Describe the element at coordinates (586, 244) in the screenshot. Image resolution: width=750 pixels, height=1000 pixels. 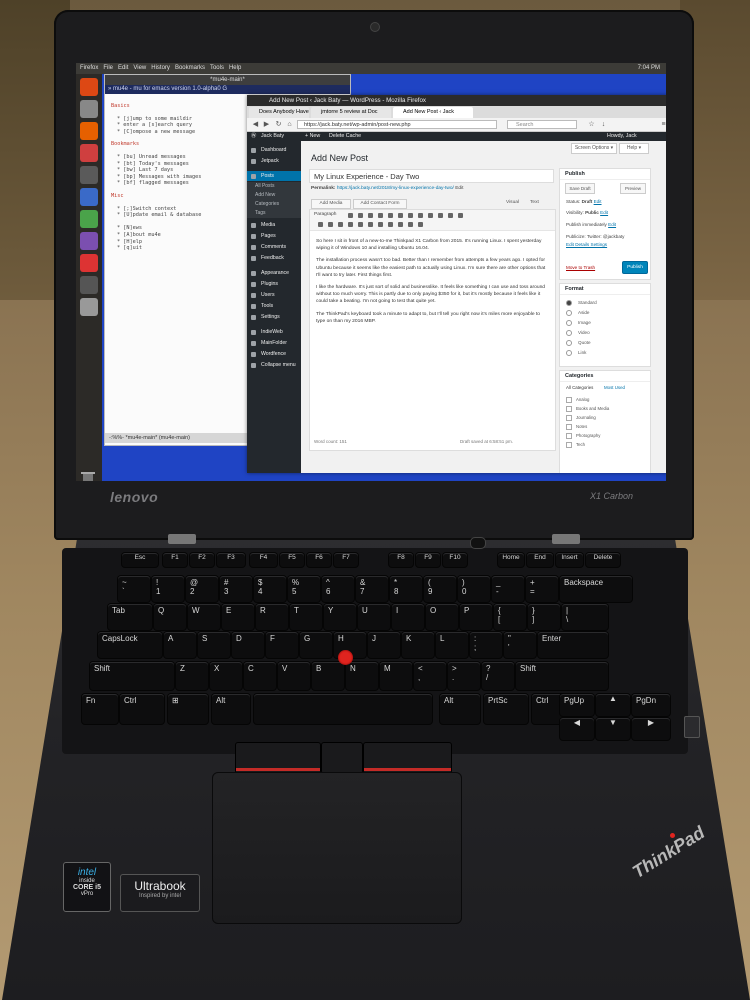
I see `edit-details-link: Edit Details Settings` at that location.